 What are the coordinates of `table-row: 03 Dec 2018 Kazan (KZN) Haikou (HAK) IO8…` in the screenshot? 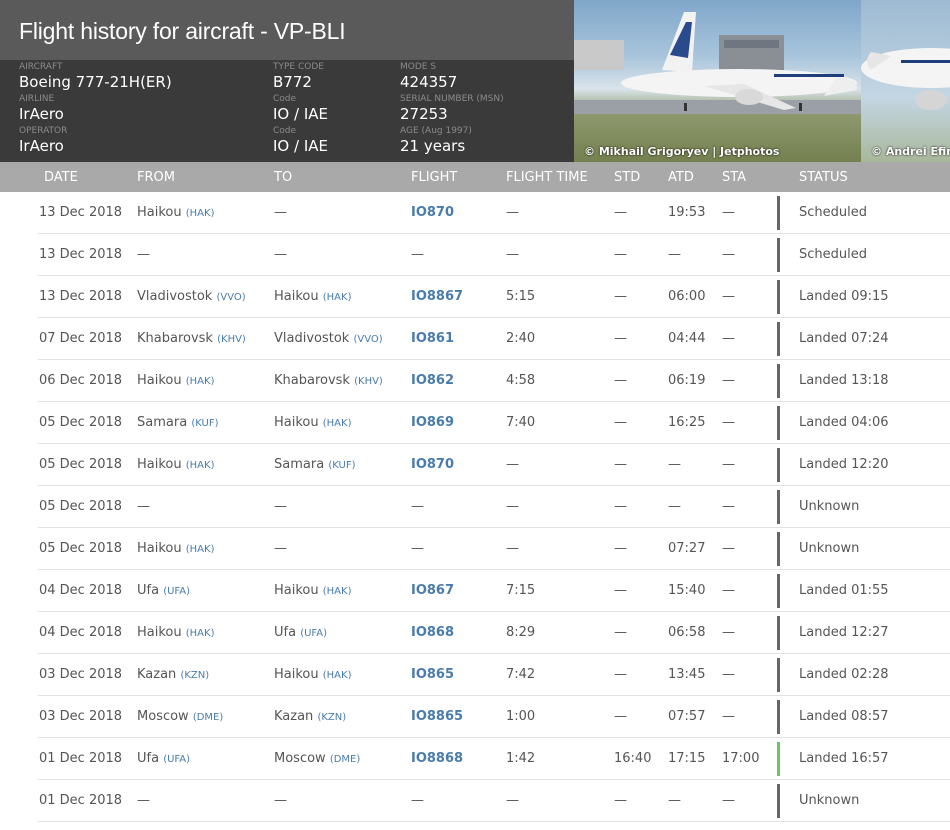 It's located at (494, 675).